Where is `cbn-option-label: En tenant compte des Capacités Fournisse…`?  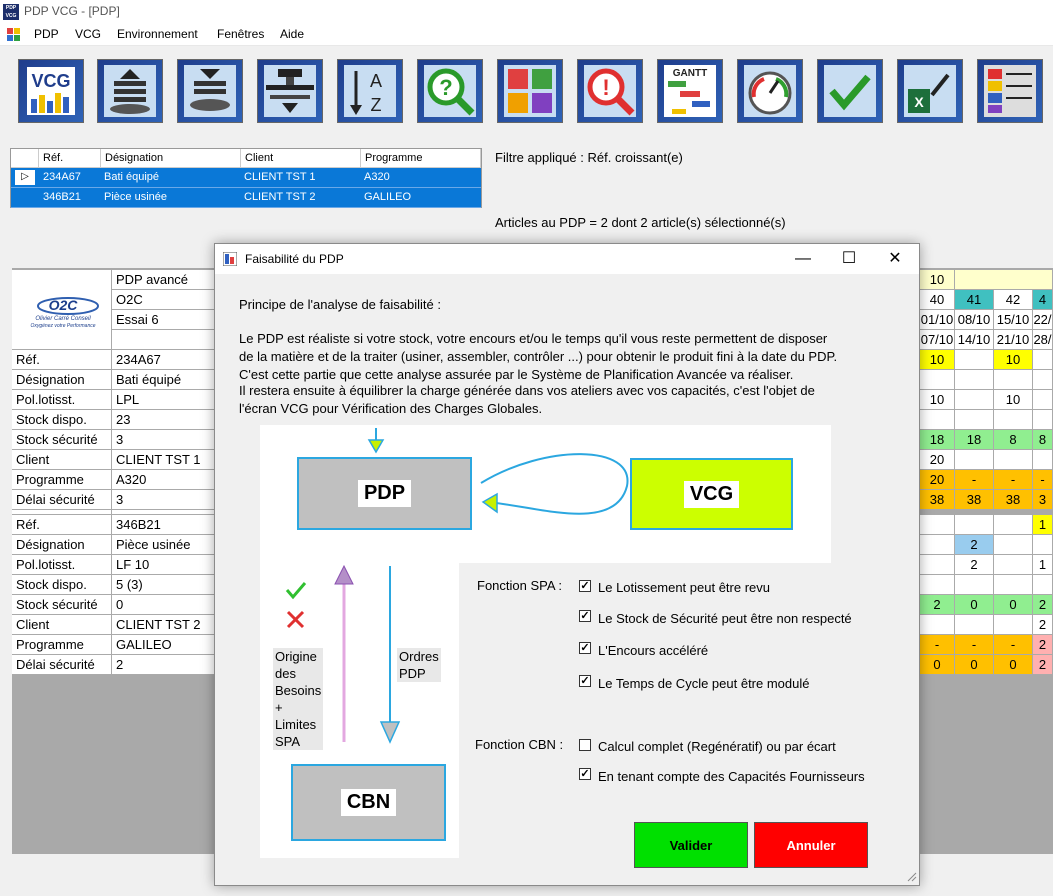 cbn-option-label: En tenant compte des Capacités Fournisse… is located at coordinates (731, 776).